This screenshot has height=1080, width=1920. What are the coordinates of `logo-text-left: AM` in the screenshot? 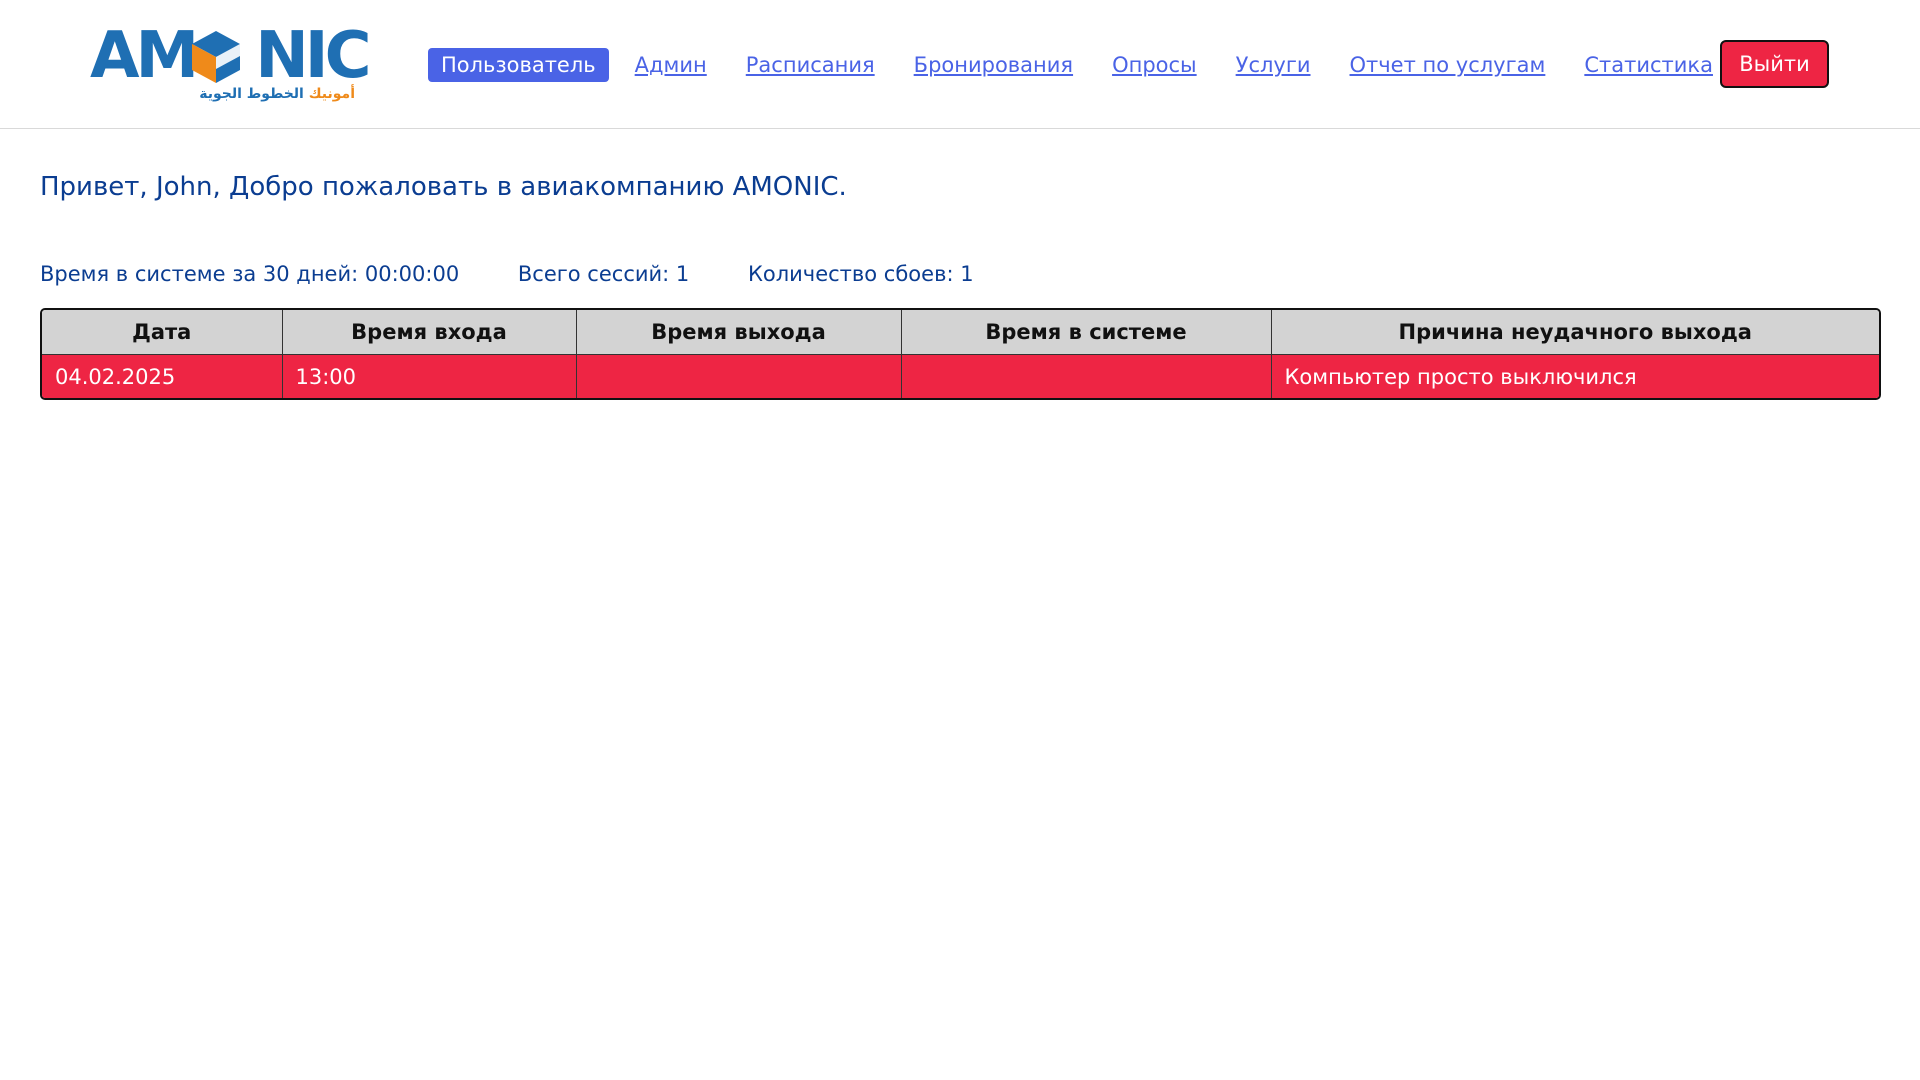 It's located at (144, 56).